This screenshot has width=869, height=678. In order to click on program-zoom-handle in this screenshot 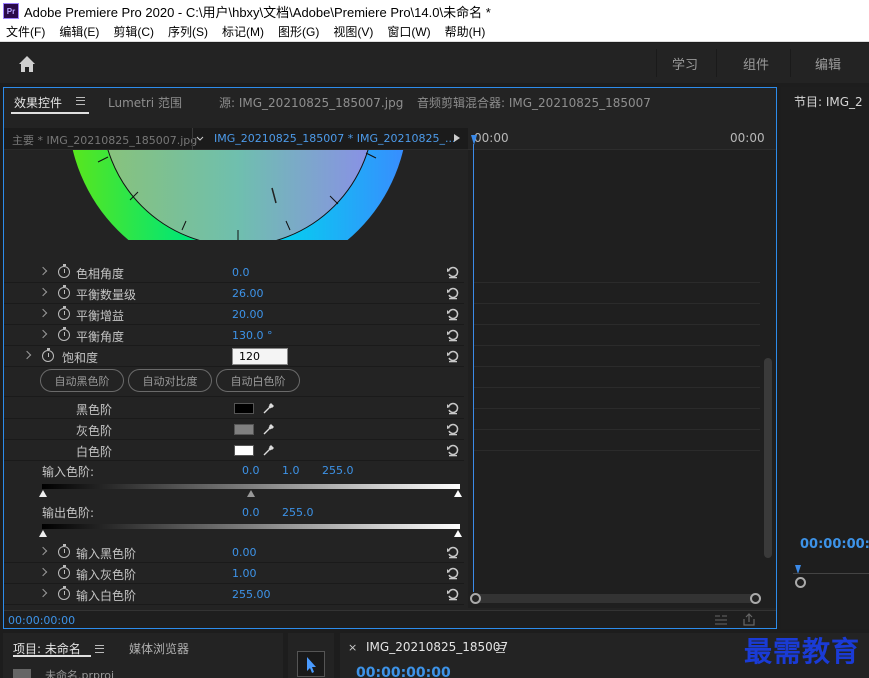, I will do `click(800, 582)`.